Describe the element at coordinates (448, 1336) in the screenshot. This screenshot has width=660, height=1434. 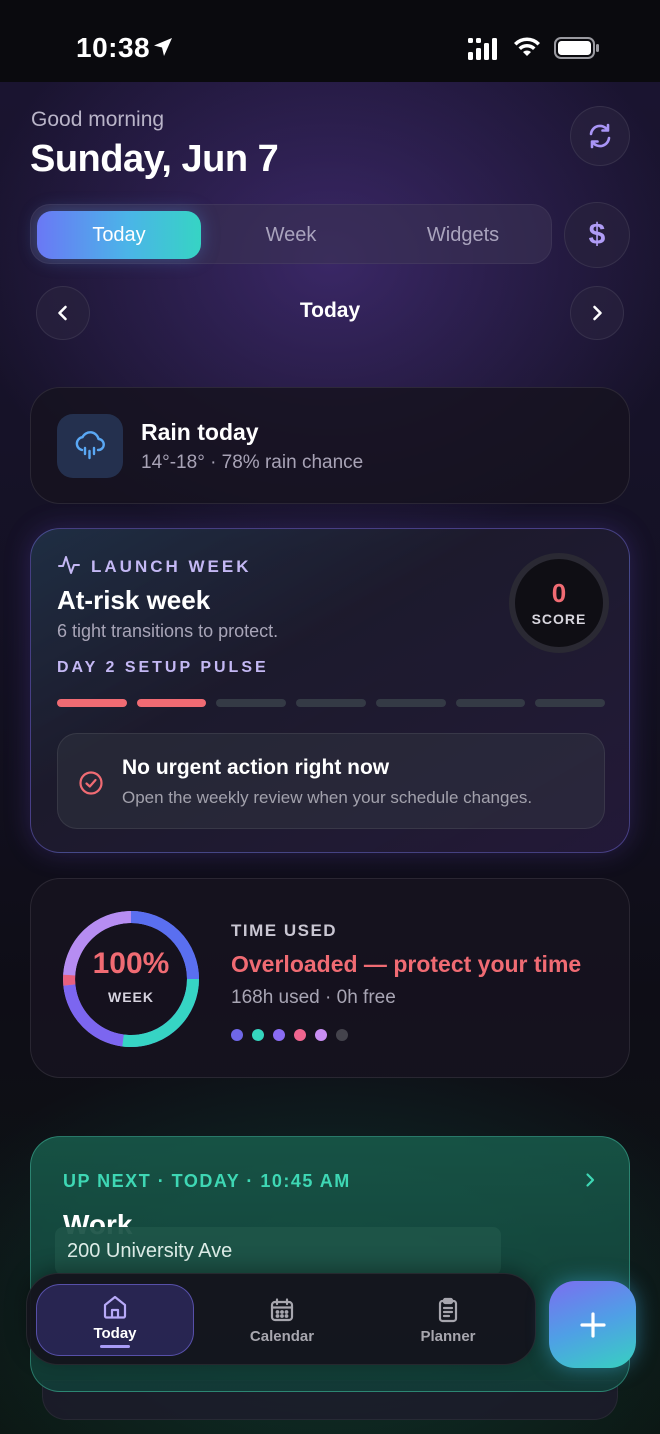
I see `tab-planner-label: Planner` at that location.